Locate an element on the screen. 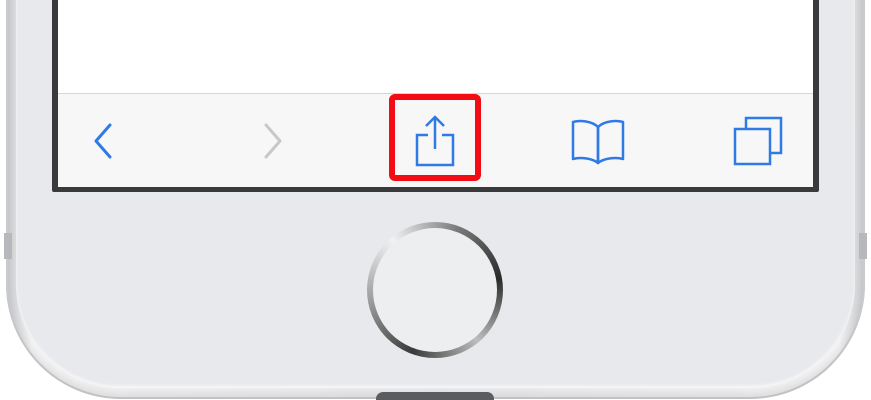 The width and height of the screenshot is (871, 400). back-button is located at coordinates (104, 140).